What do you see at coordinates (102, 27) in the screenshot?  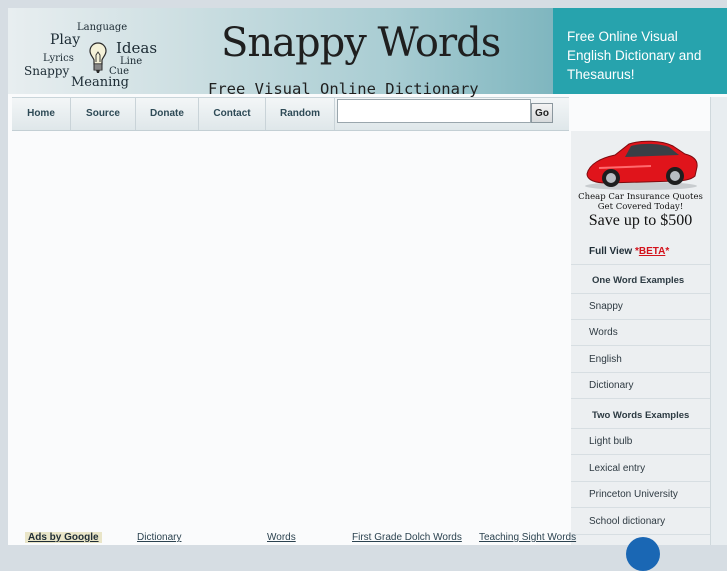 I see `logo-word-language: Language` at bounding box center [102, 27].